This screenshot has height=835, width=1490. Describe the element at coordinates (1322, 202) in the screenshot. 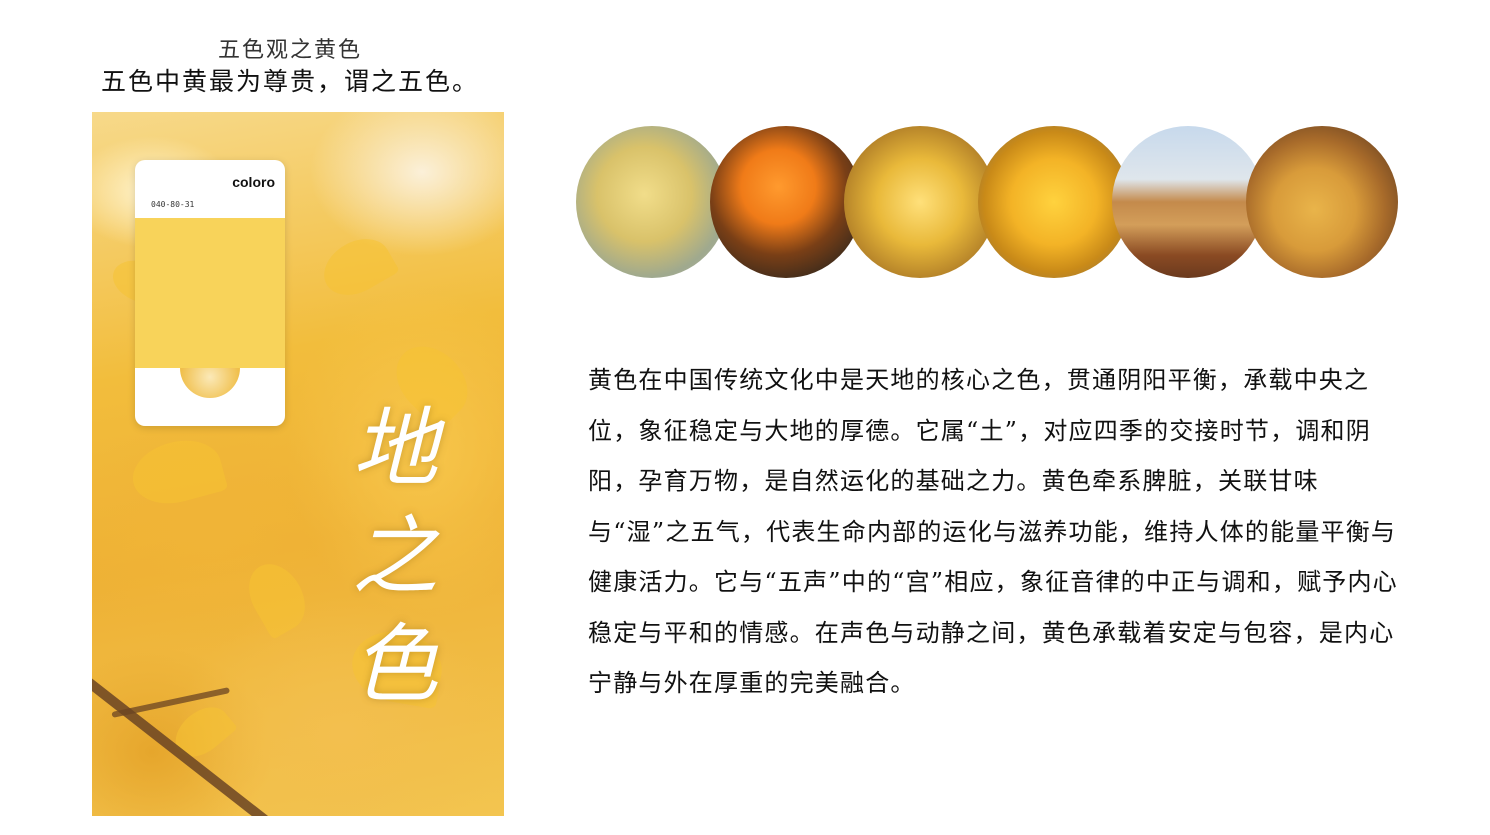

I see `millet-grain-image` at that location.